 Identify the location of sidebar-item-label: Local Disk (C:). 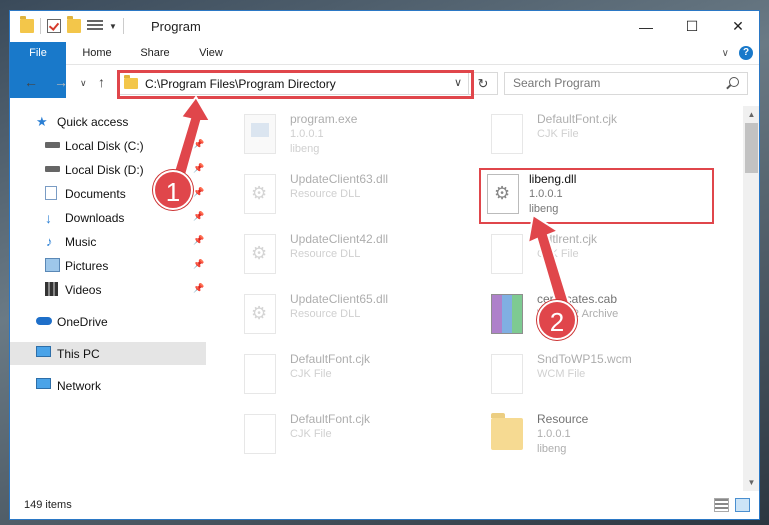
(104, 146).